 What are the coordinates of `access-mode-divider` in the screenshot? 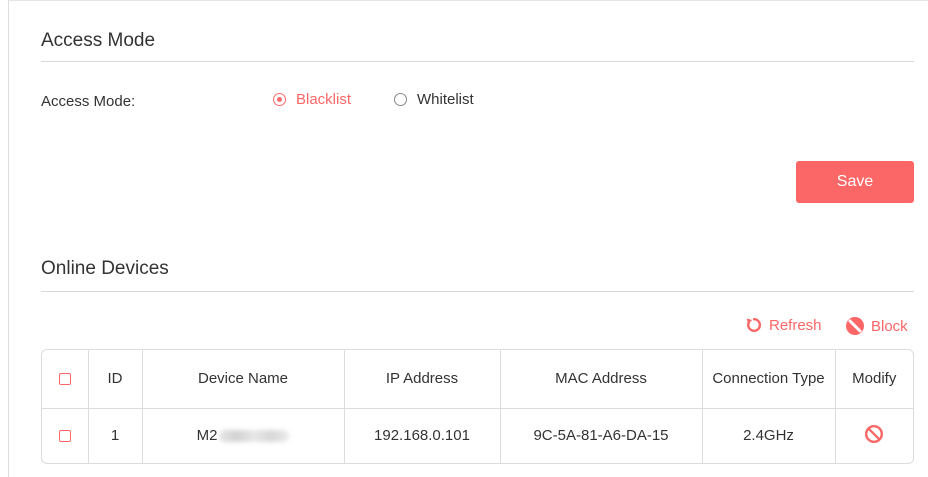 It's located at (477, 61).